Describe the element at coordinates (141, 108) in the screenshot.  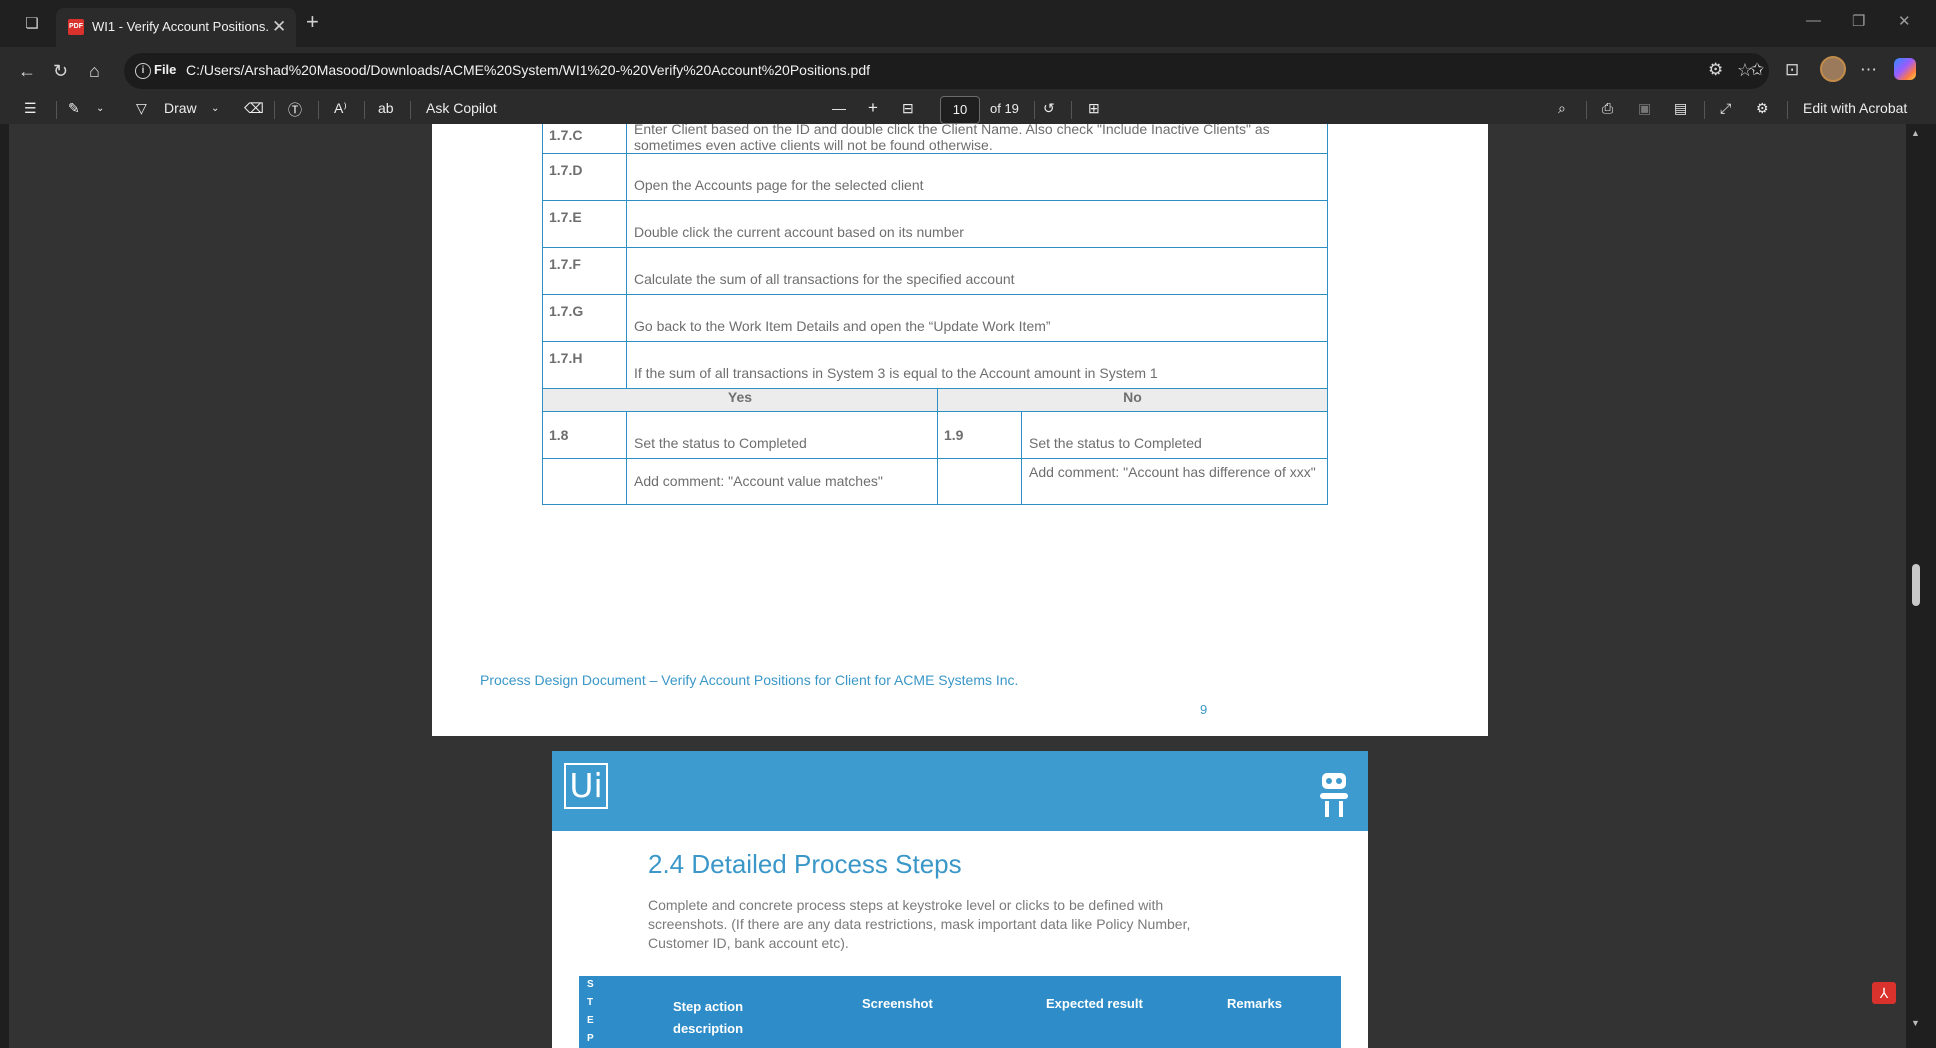
I see `draw-icon: ▽` at that location.